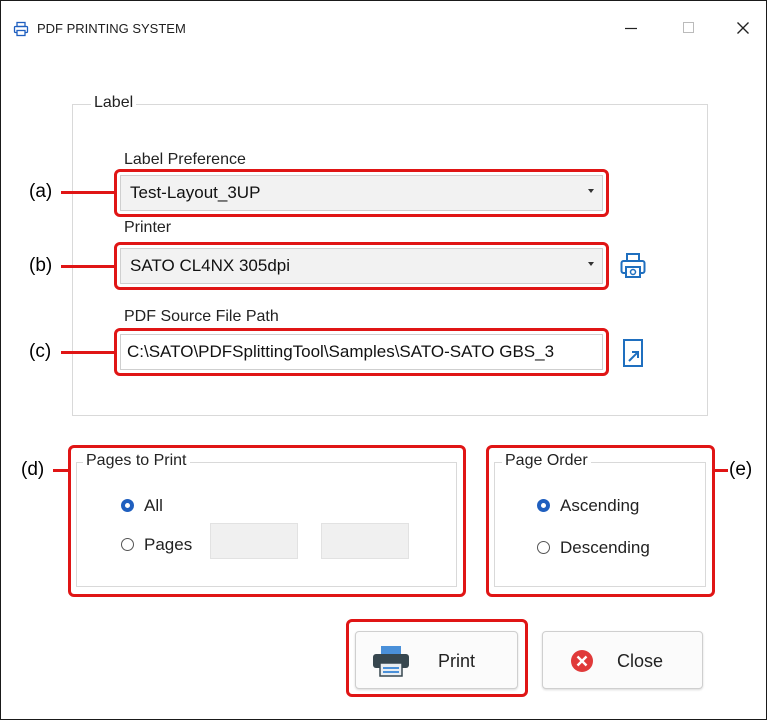 This screenshot has height=720, width=767. I want to click on highlight-d, so click(267, 521).